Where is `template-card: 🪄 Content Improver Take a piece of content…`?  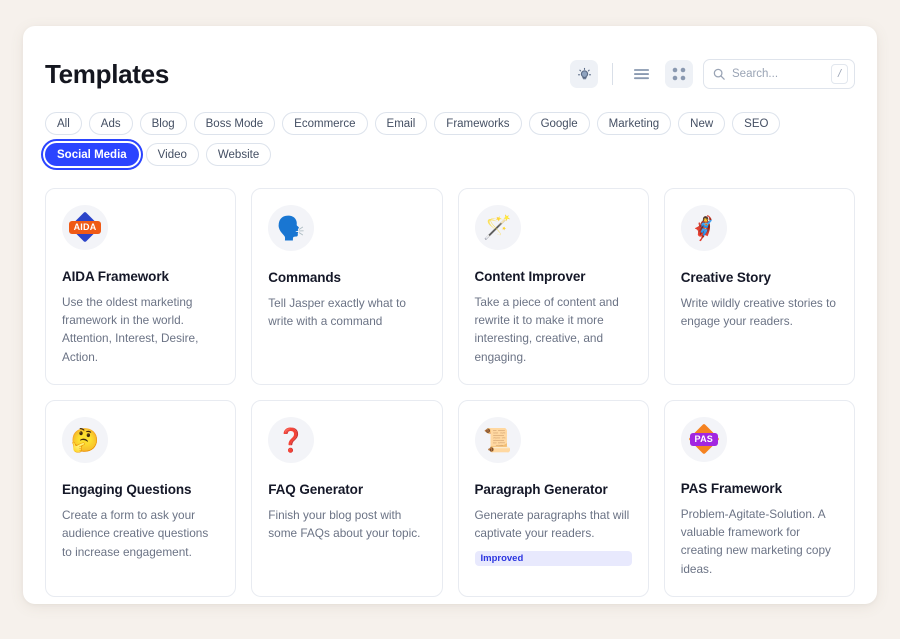
template-card: 🪄 Content Improver Take a piece of content… is located at coordinates (553, 286).